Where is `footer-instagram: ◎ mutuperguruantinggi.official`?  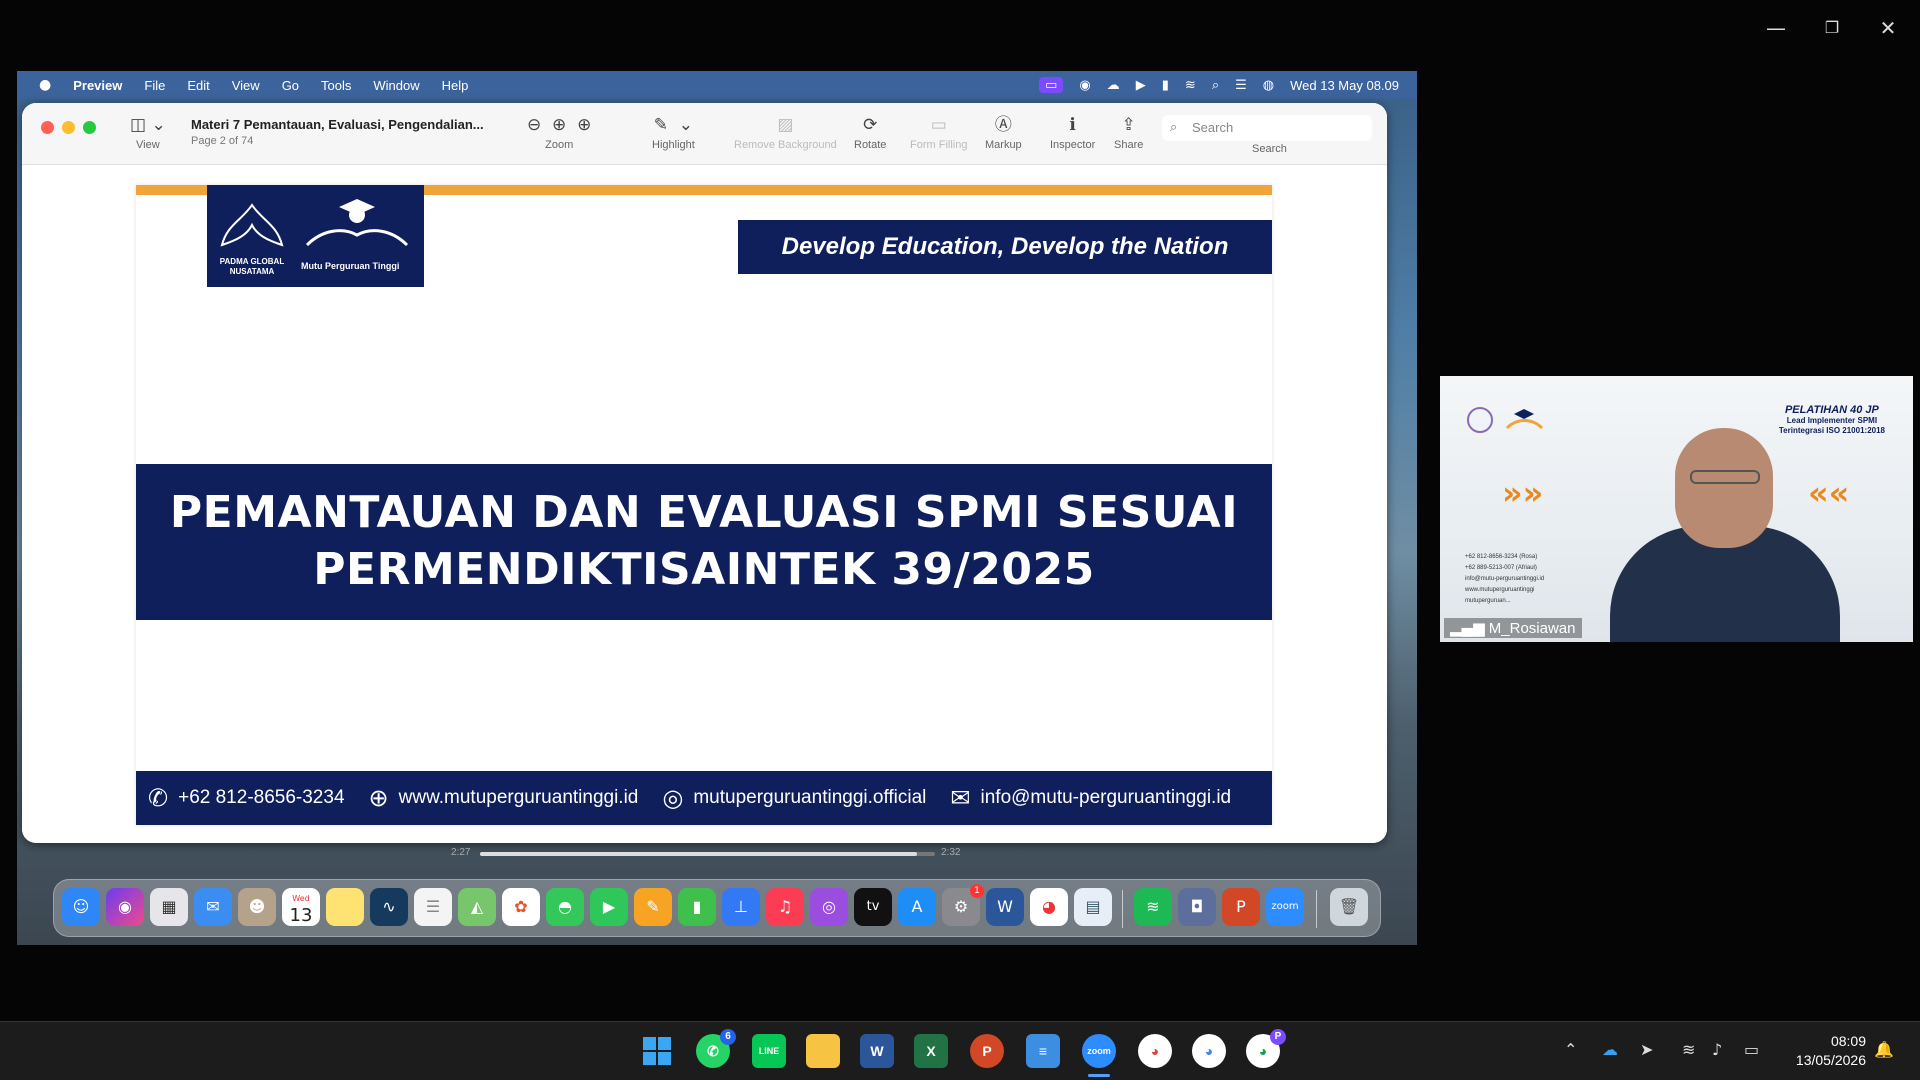
footer-instagram: ◎ mutuperguruantinggi.official is located at coordinates (794, 798).